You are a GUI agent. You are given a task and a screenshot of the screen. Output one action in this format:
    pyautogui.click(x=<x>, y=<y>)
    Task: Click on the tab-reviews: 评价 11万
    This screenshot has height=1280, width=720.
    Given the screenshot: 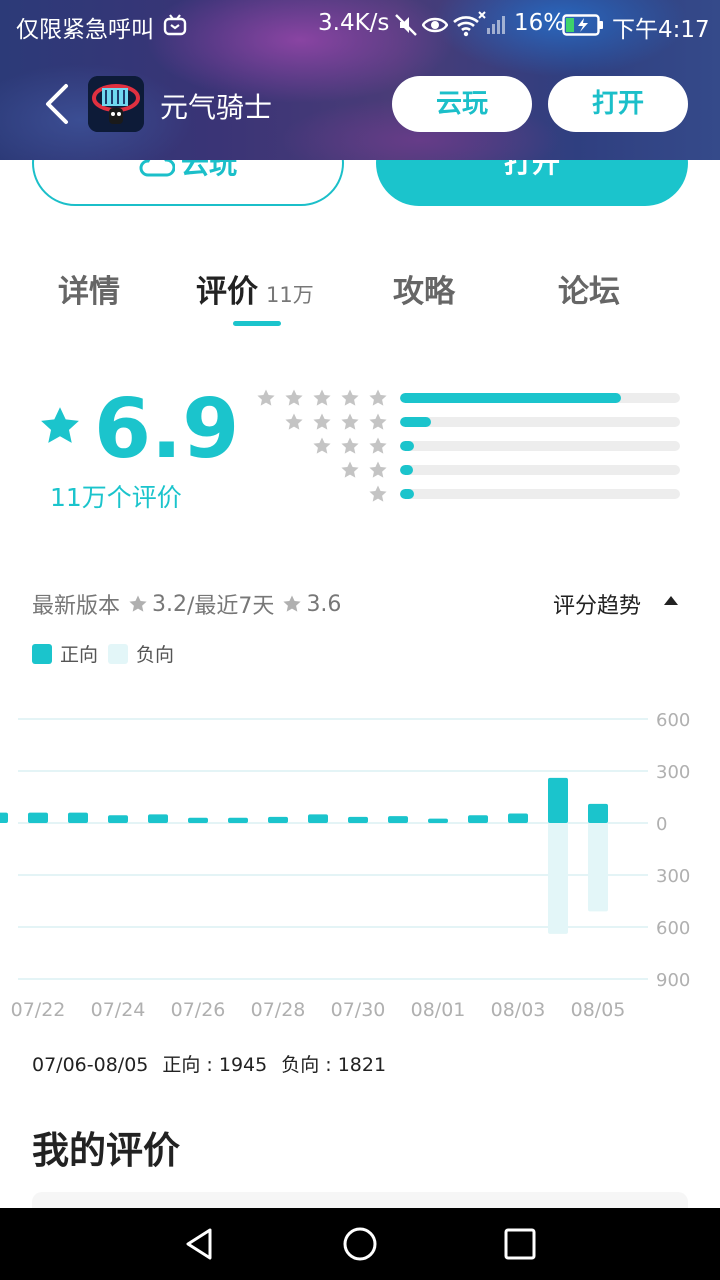 What is the action you would take?
    pyautogui.click(x=255, y=288)
    